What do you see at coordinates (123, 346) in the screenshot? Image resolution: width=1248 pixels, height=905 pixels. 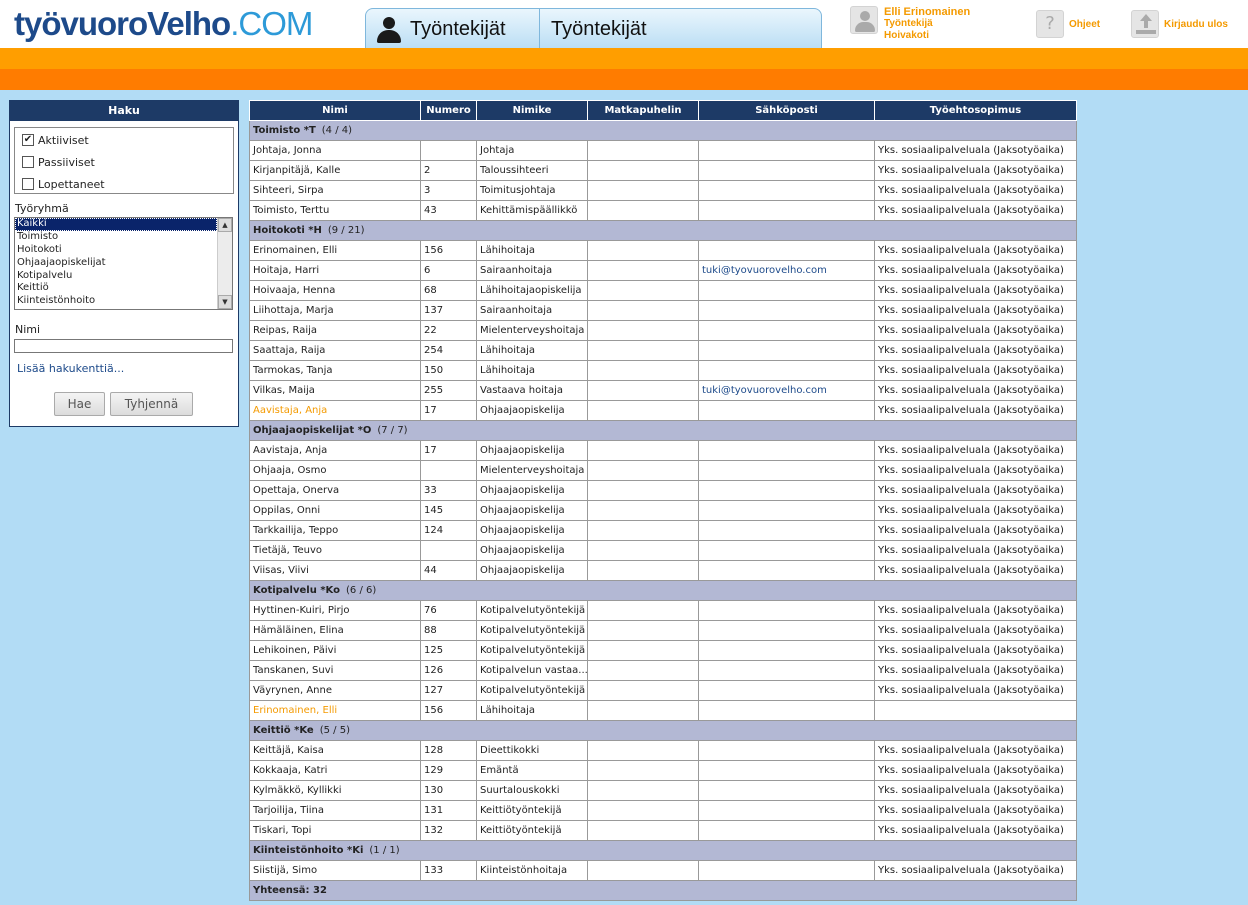 I see `name-input` at bounding box center [123, 346].